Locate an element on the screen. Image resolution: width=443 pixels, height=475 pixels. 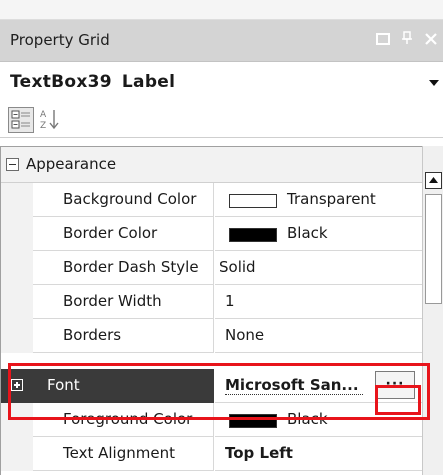
property-toolbar: A Z is located at coordinates (221, 121).